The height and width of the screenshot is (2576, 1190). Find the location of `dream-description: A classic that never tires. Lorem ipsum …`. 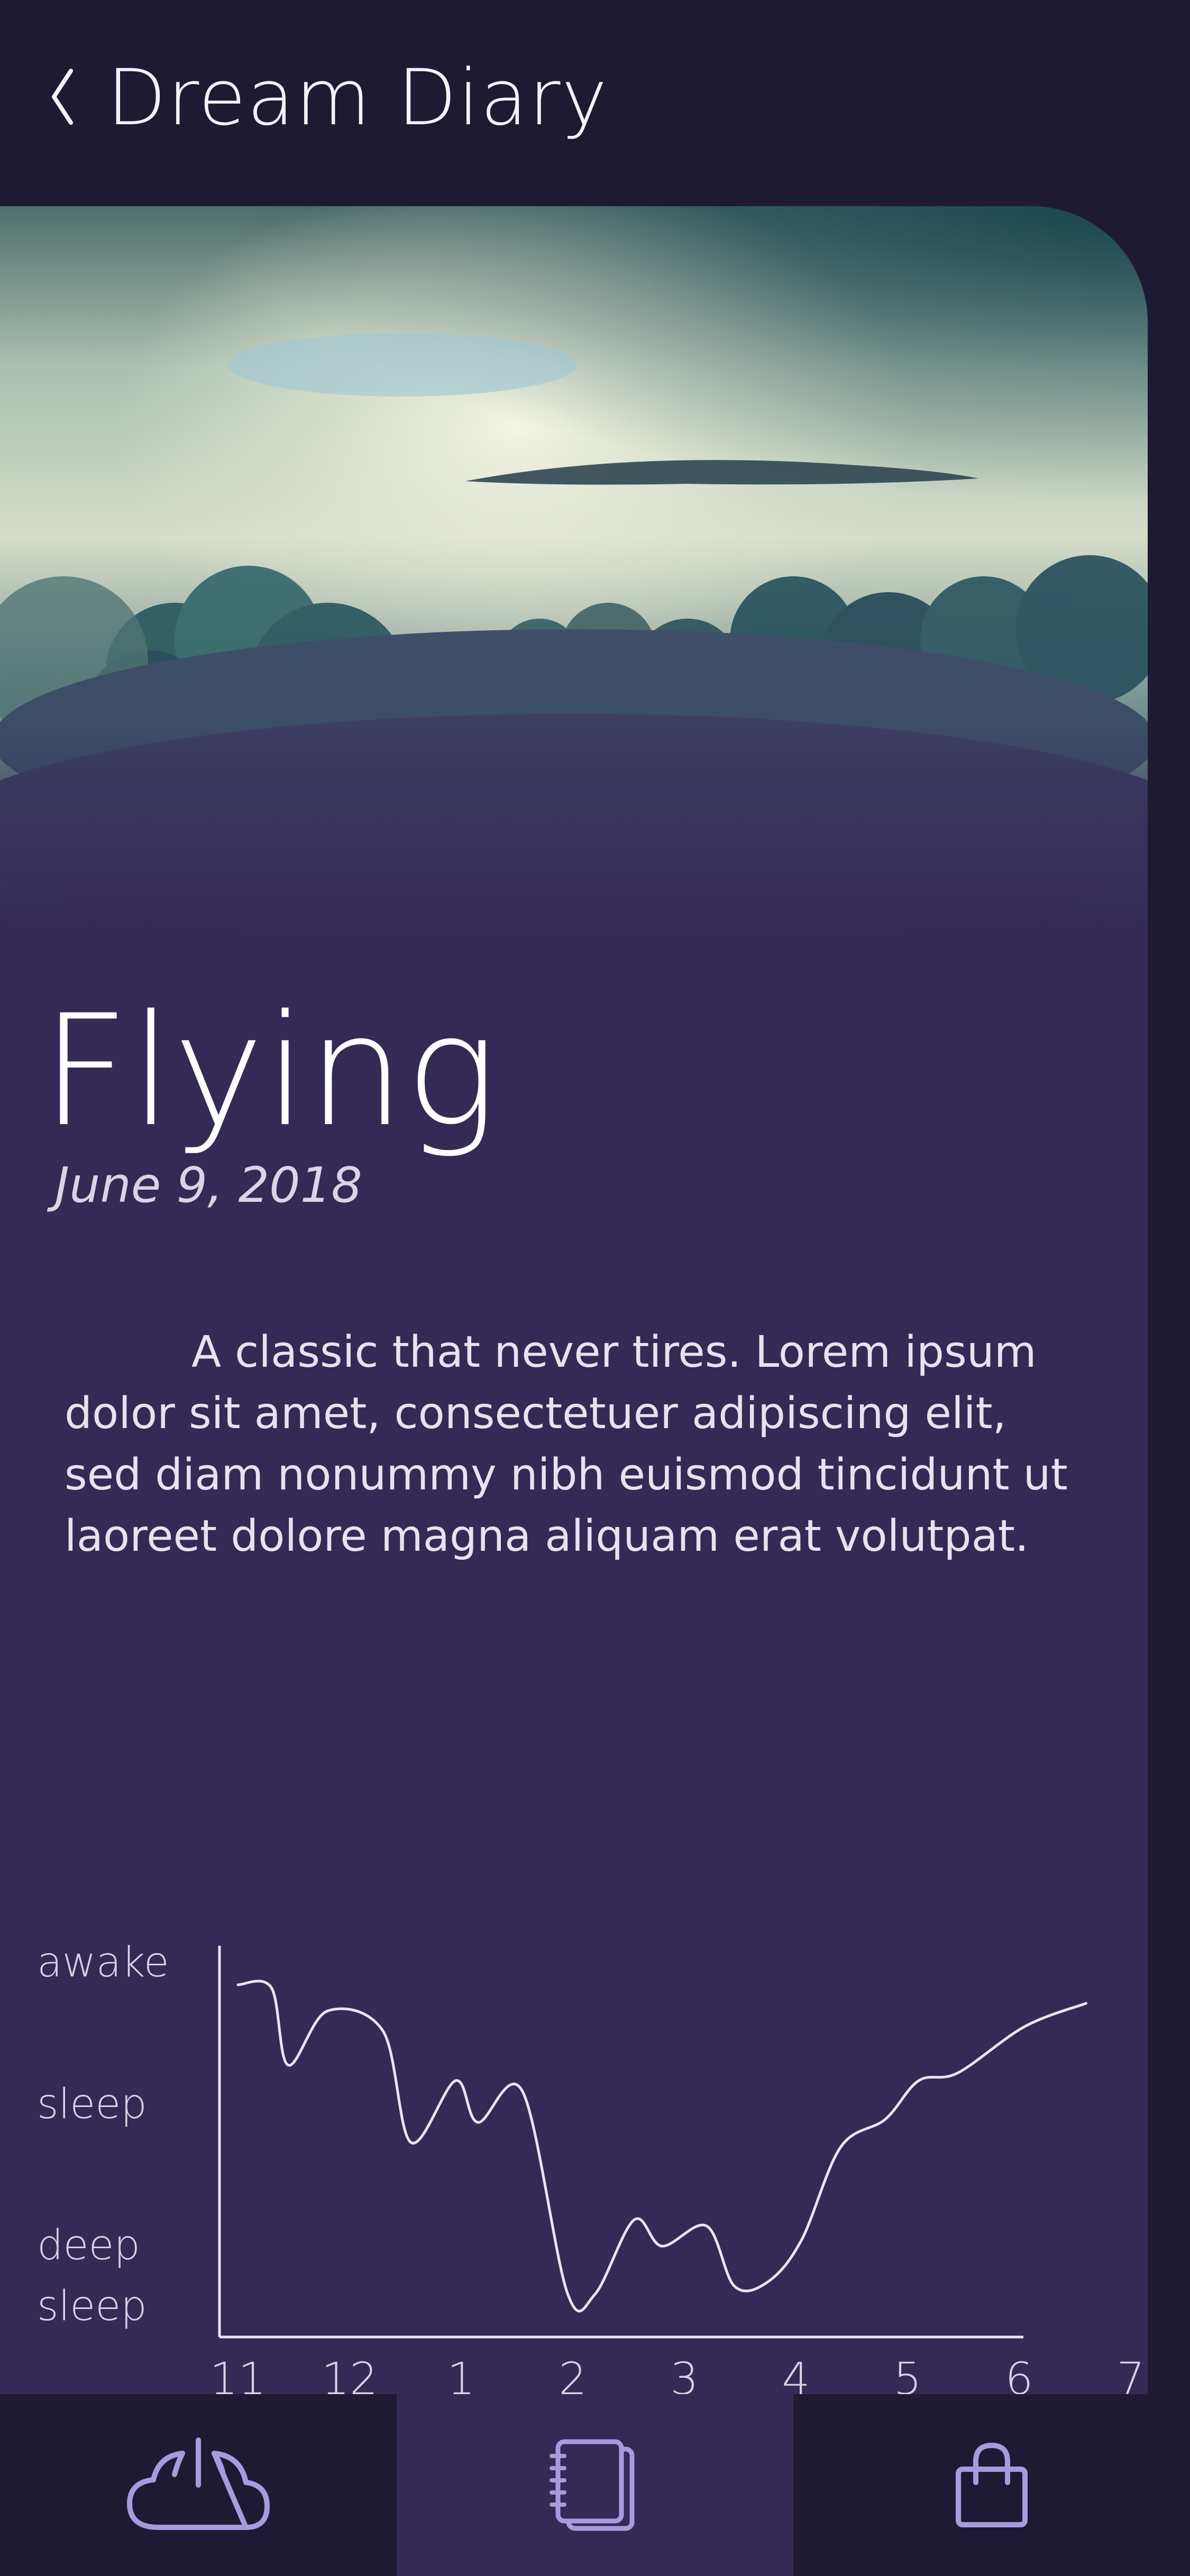

dream-description: A classic that never tires. Lorem ipsum … is located at coordinates (566, 1444).